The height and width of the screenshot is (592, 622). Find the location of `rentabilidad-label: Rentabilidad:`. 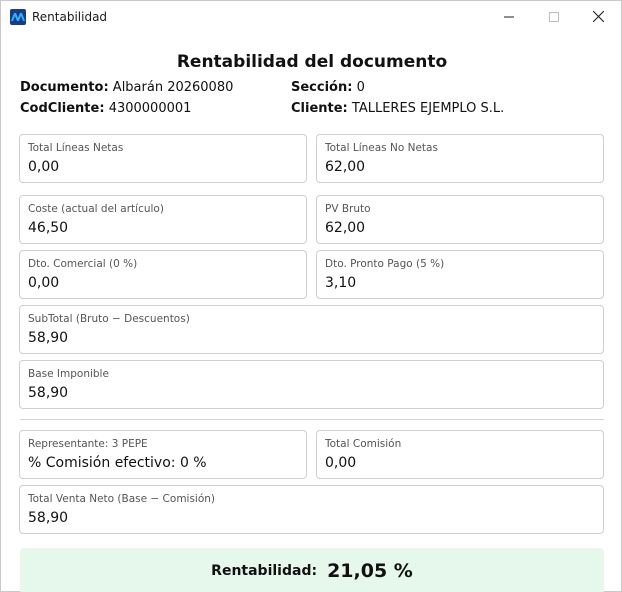

rentabilidad-label: Rentabilidad: is located at coordinates (264, 571).